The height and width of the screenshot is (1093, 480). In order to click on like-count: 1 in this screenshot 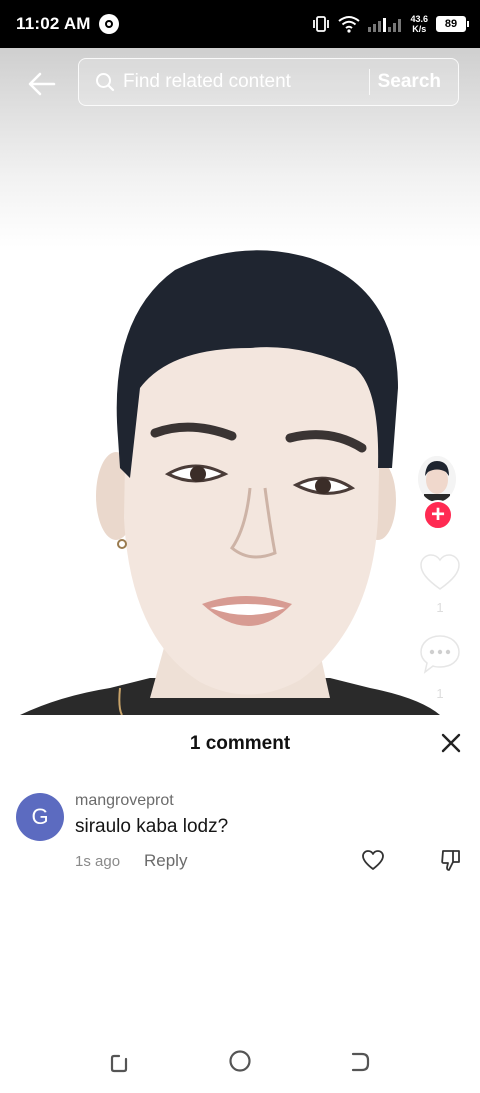, I will do `click(440, 607)`.